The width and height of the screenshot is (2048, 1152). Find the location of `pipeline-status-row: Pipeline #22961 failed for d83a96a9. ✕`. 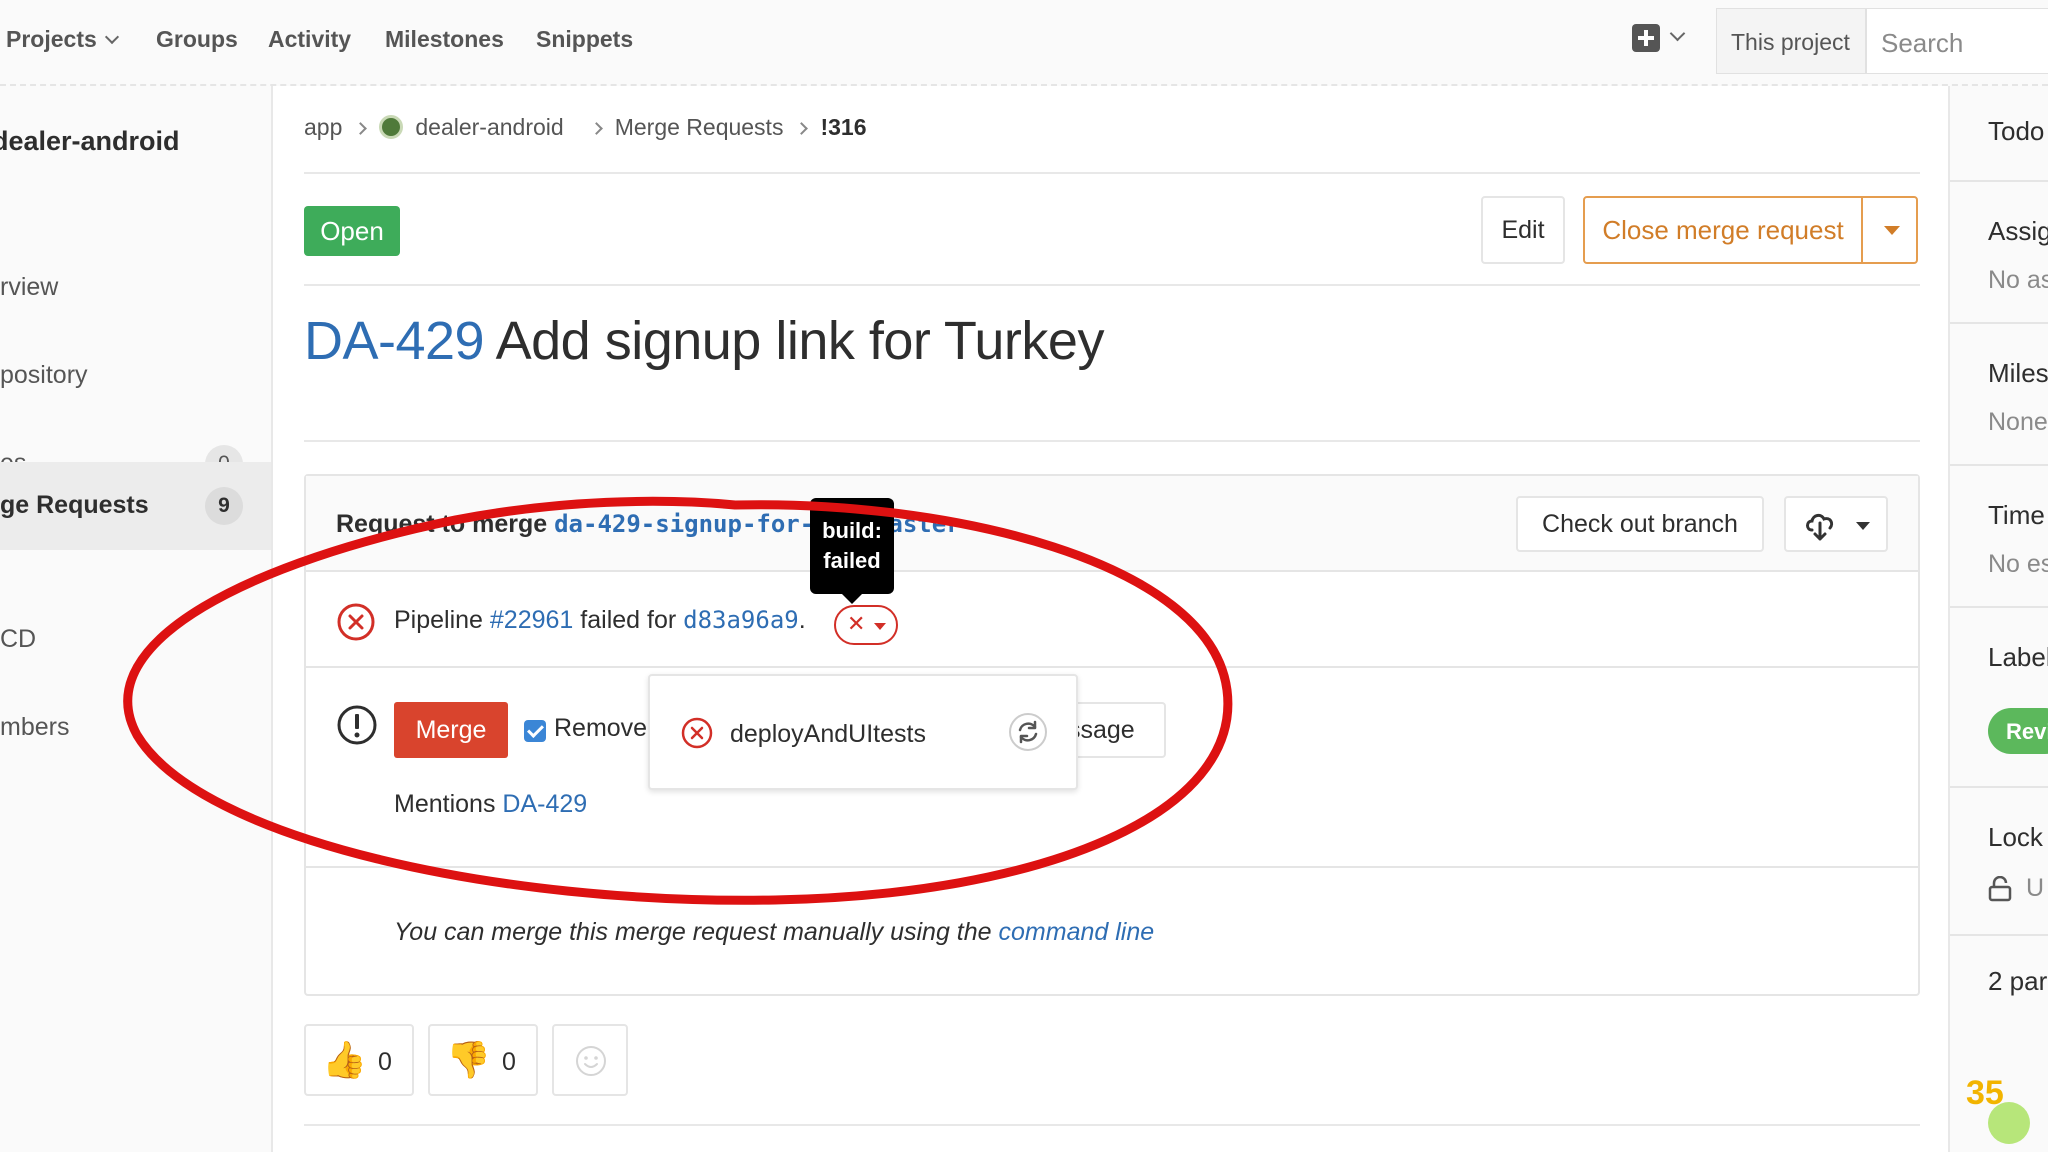

pipeline-status-row: Pipeline #22961 failed for d83a96a9. ✕ is located at coordinates (1112, 620).